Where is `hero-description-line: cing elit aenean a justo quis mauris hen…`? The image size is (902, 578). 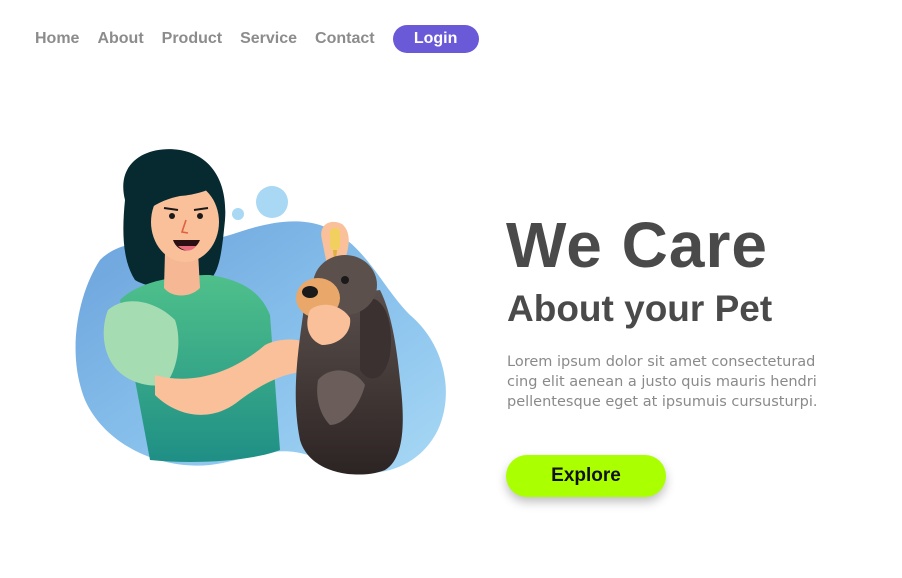 hero-description-line: cing elit aenean a justo quis mauris hen… is located at coordinates (662, 382).